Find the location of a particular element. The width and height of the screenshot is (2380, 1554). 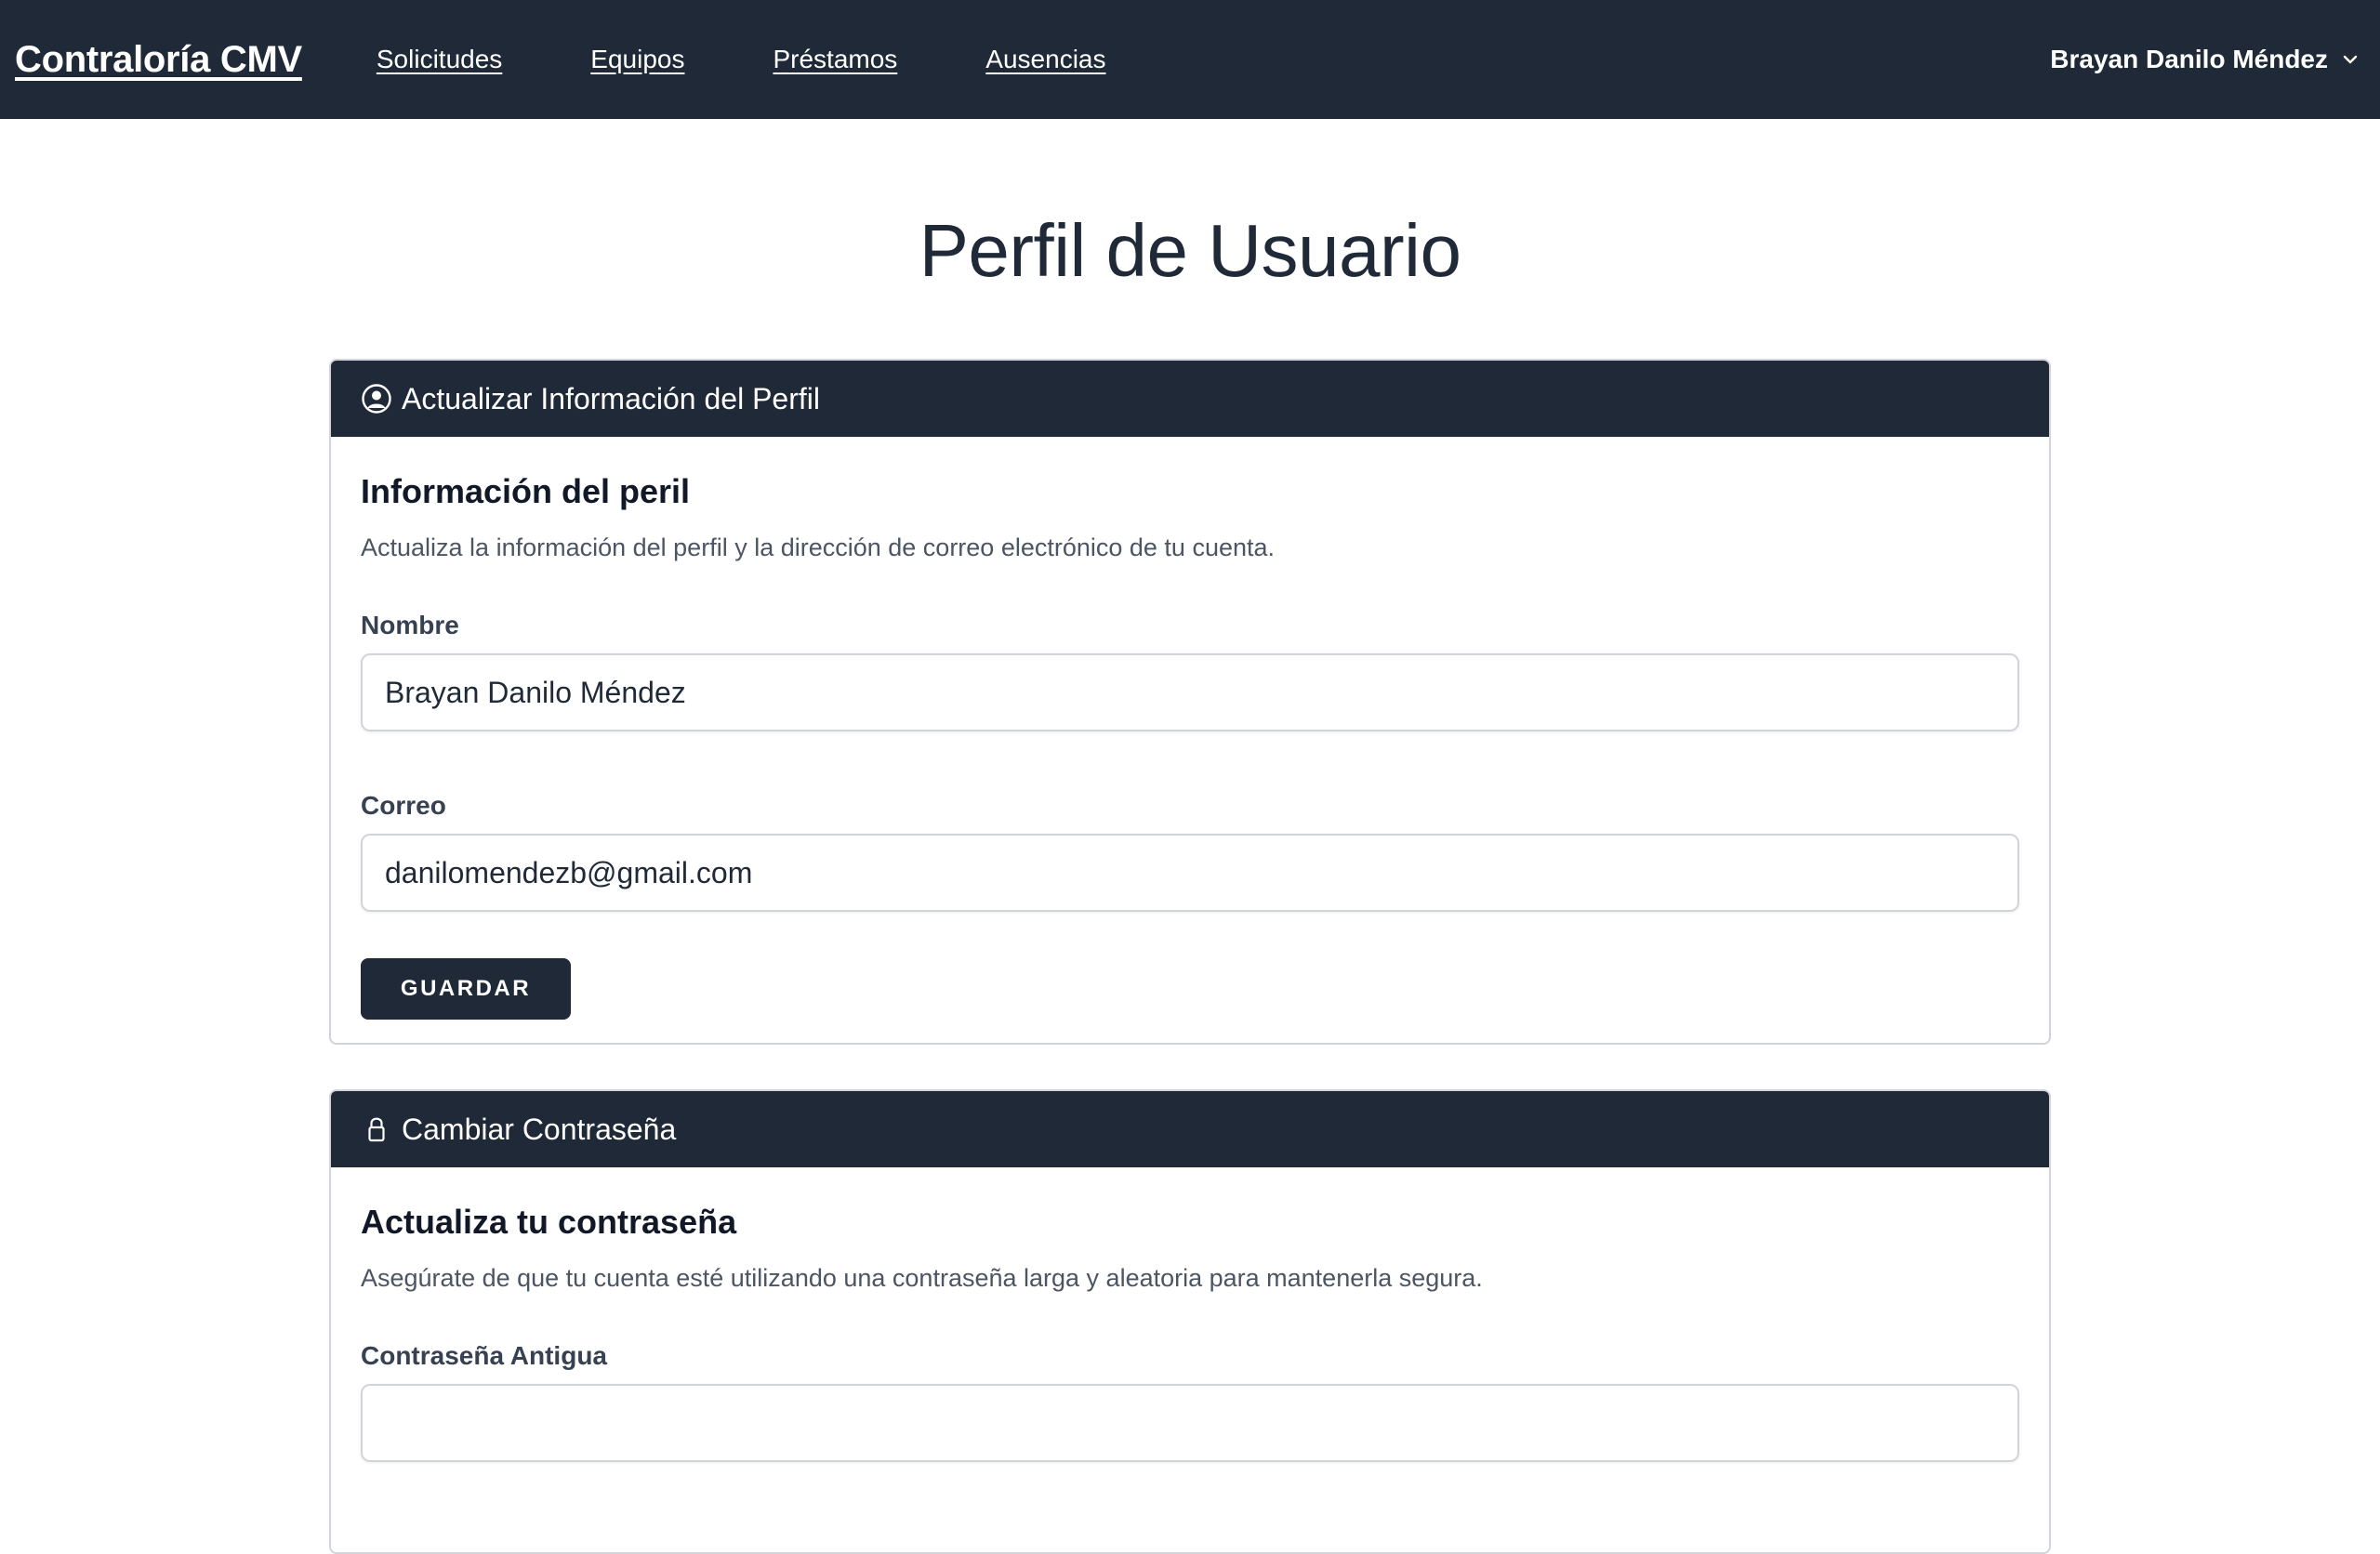

email-label: Correo is located at coordinates (403, 805).